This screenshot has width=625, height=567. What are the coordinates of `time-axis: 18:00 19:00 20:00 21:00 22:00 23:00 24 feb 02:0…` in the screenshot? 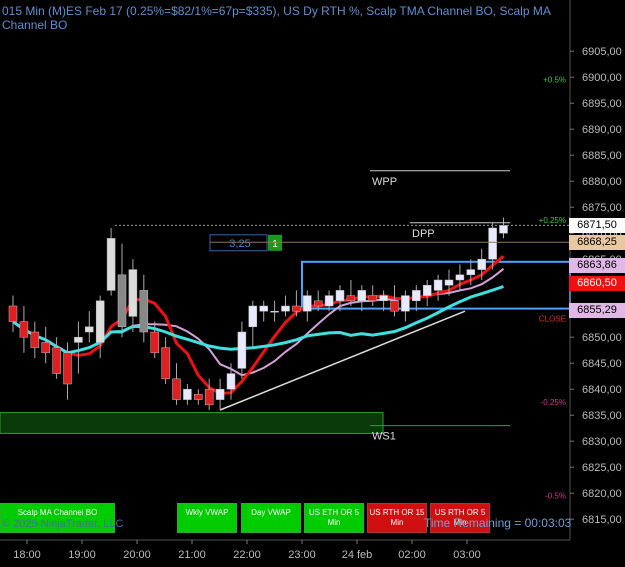 It's located at (285, 550).